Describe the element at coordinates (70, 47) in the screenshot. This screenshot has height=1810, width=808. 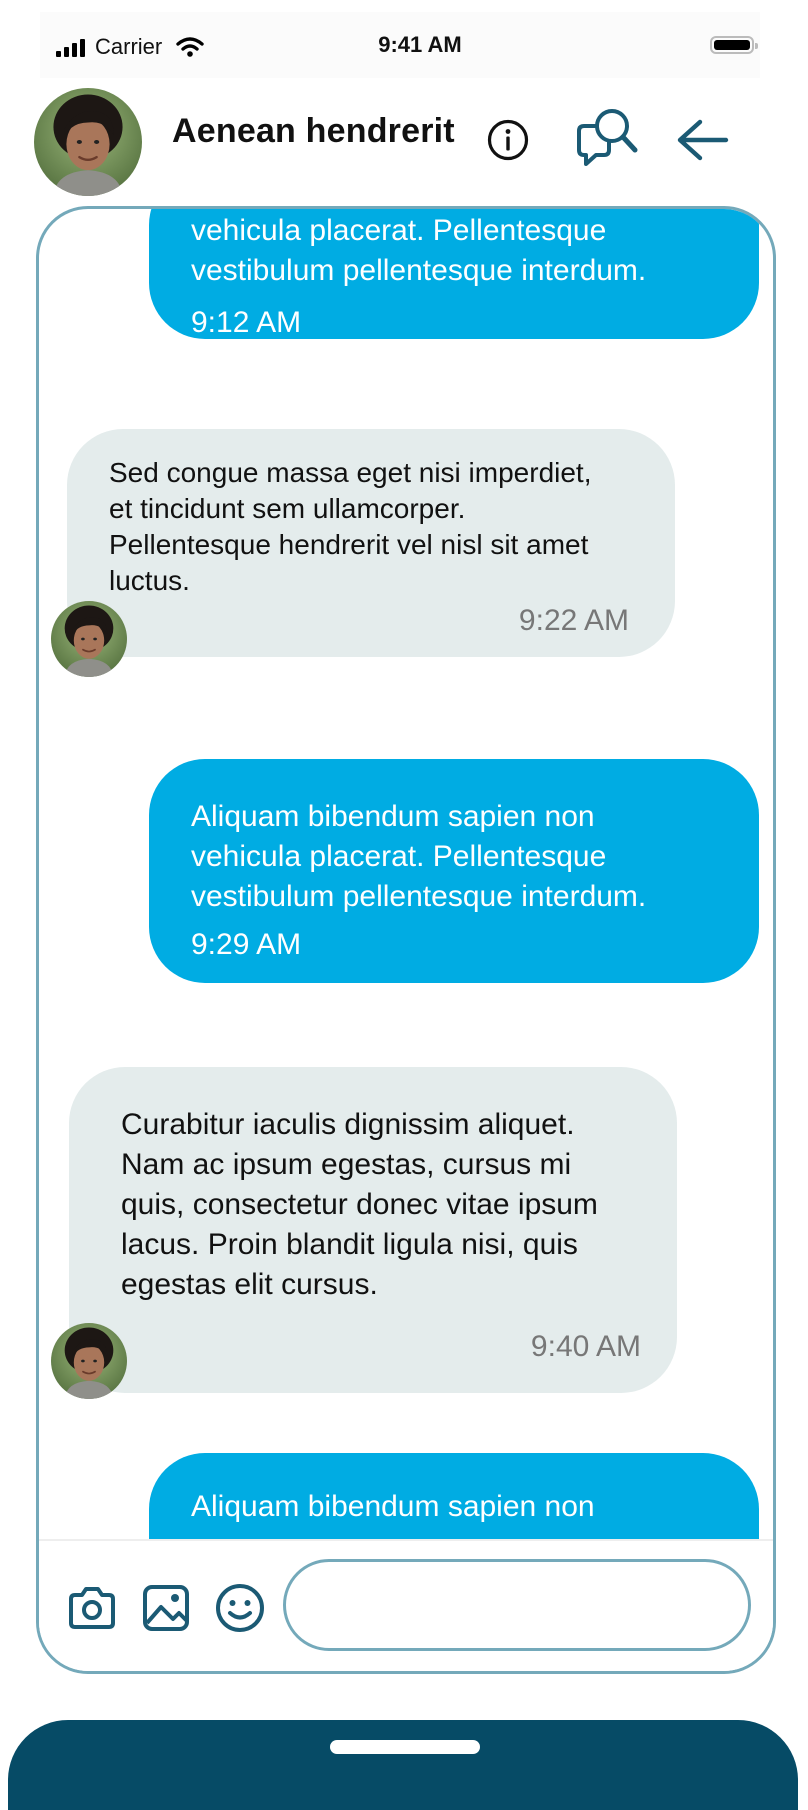
I see `signal-icon` at that location.